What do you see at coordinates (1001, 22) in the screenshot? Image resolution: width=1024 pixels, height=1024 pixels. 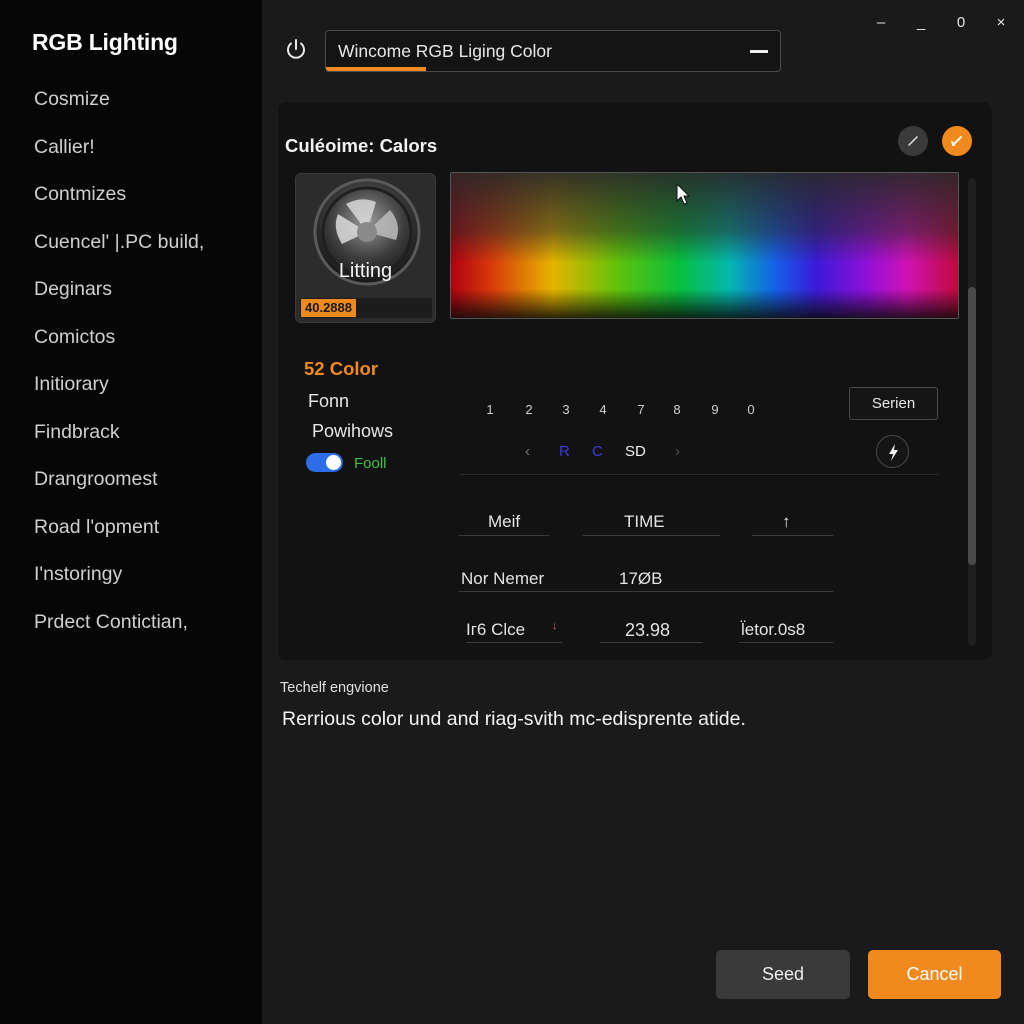 I see `close-button: ×` at bounding box center [1001, 22].